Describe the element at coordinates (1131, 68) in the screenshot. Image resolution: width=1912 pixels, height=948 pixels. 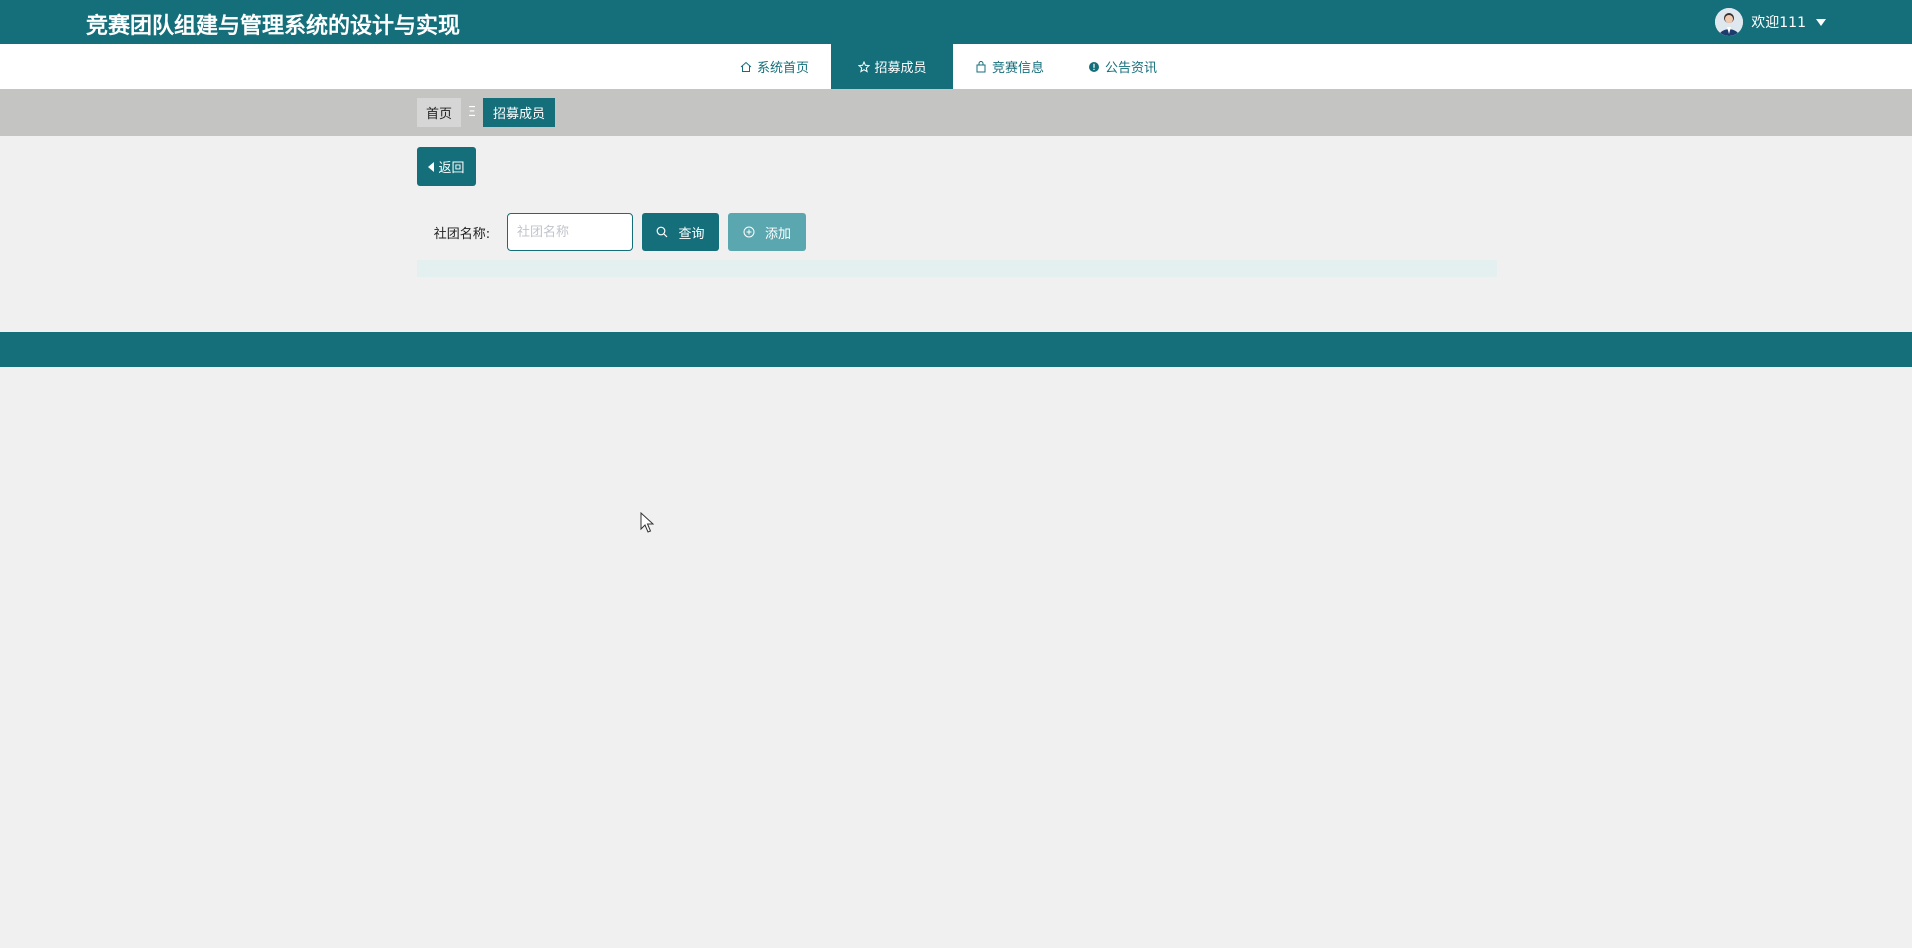
I see `nav-item-label: 公告资讯` at that location.